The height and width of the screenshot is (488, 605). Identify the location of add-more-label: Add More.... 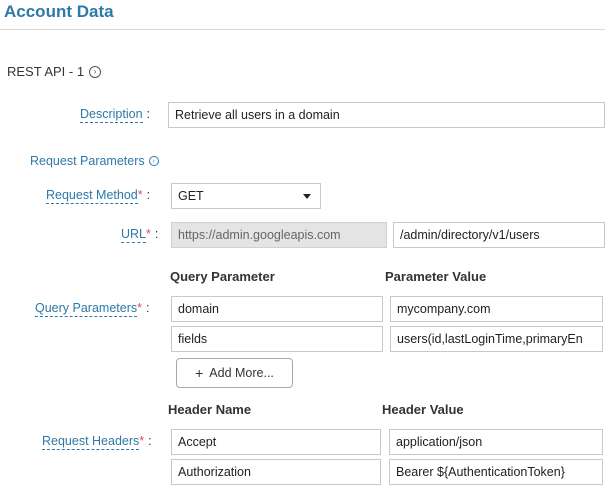
(241, 373).